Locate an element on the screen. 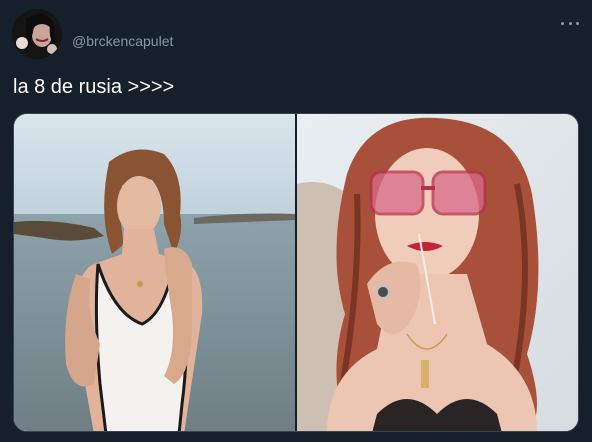 This screenshot has height=442, width=592. user-handle: @brckencapulet is located at coordinates (122, 41).